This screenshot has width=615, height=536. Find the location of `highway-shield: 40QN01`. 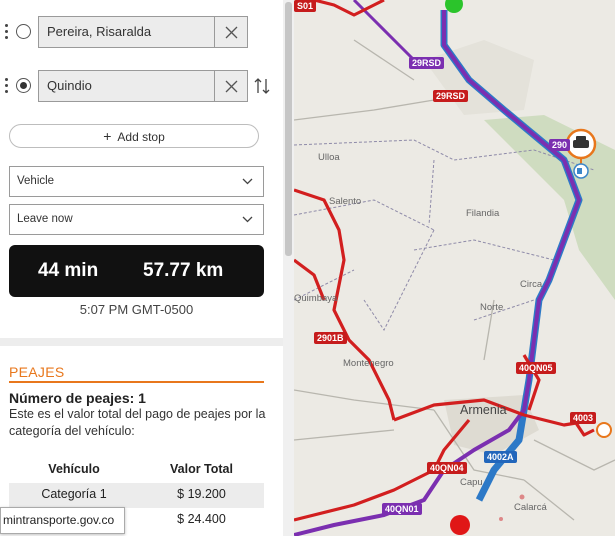

highway-shield: 40QN01 is located at coordinates (402, 509).